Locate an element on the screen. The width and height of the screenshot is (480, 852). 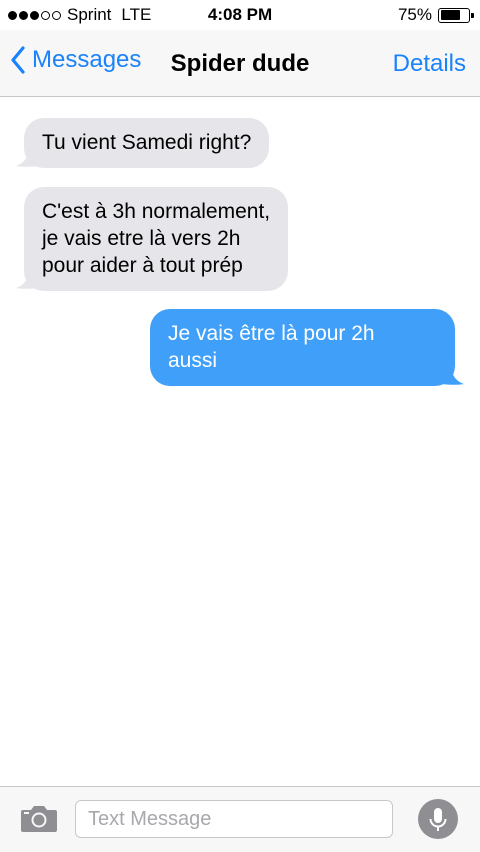
battery-percent: 75% is located at coordinates (414, 14).